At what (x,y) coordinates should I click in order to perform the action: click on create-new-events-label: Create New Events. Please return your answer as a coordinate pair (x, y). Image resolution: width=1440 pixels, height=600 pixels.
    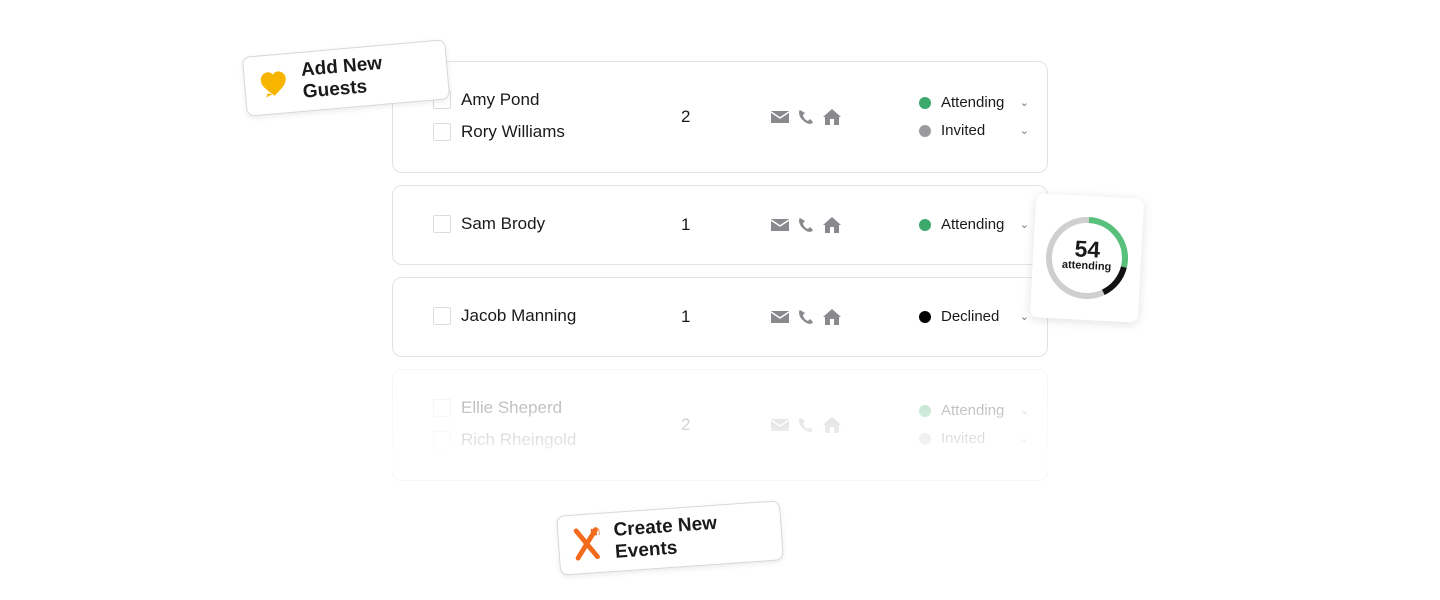
    Looking at the image, I should click on (665, 537).